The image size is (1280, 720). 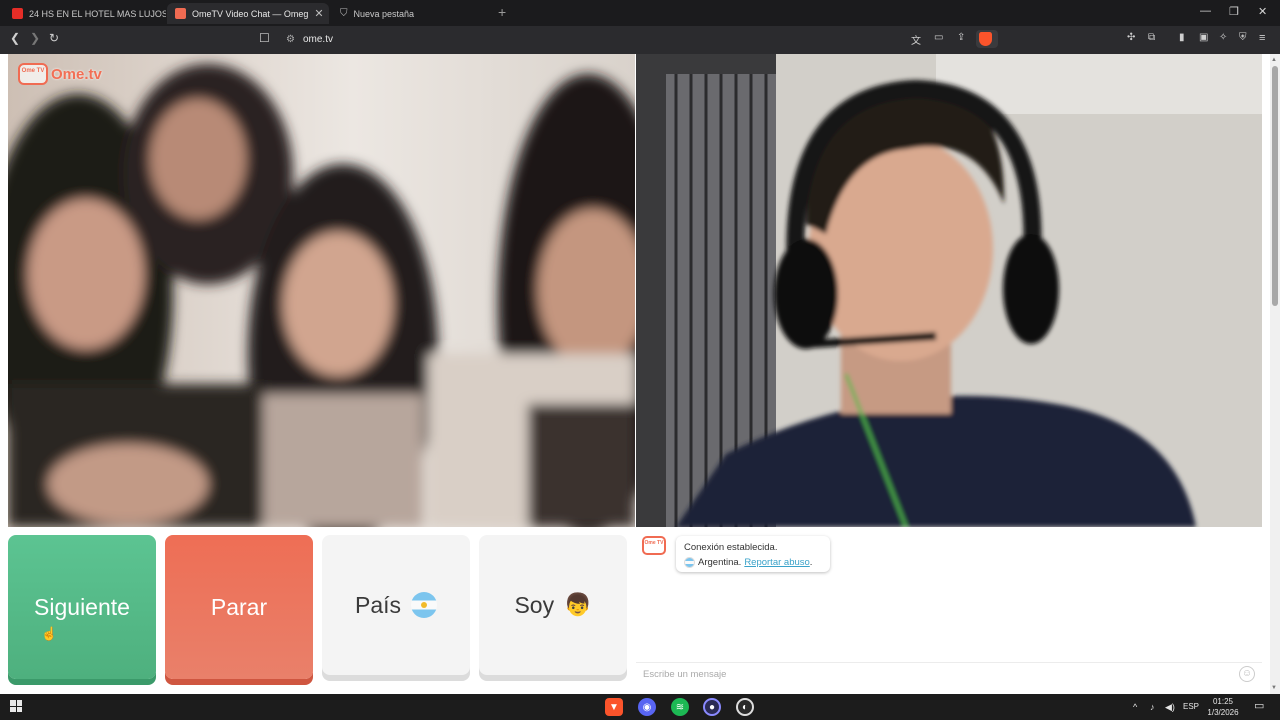 I want to click on stop-button: Parar, so click(x=239, y=607).